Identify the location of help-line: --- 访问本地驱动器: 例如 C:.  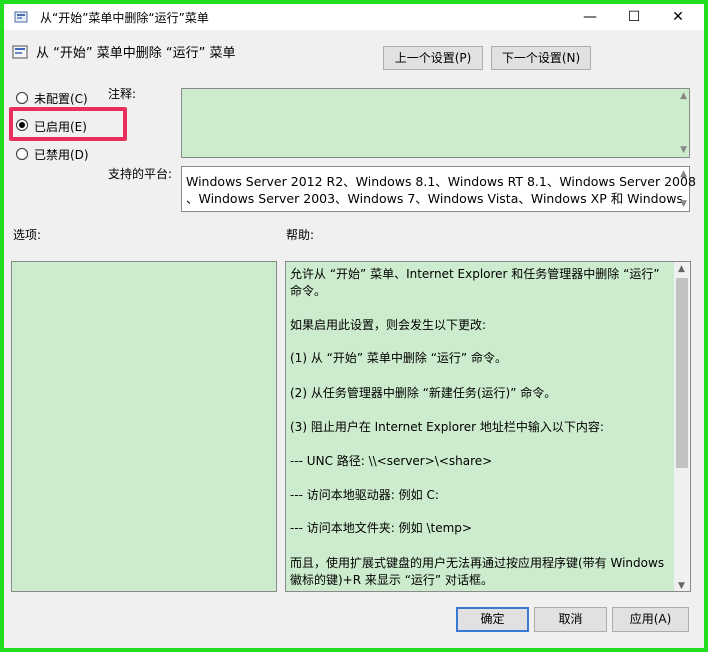
(364, 495).